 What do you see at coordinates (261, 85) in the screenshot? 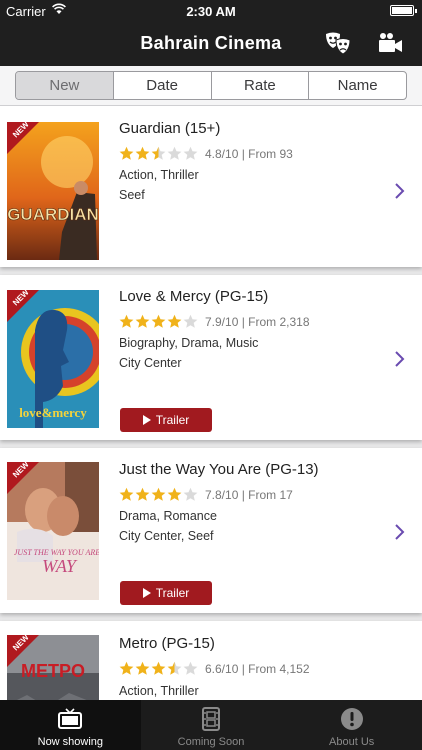
I see `segment-rate: Rate` at bounding box center [261, 85].